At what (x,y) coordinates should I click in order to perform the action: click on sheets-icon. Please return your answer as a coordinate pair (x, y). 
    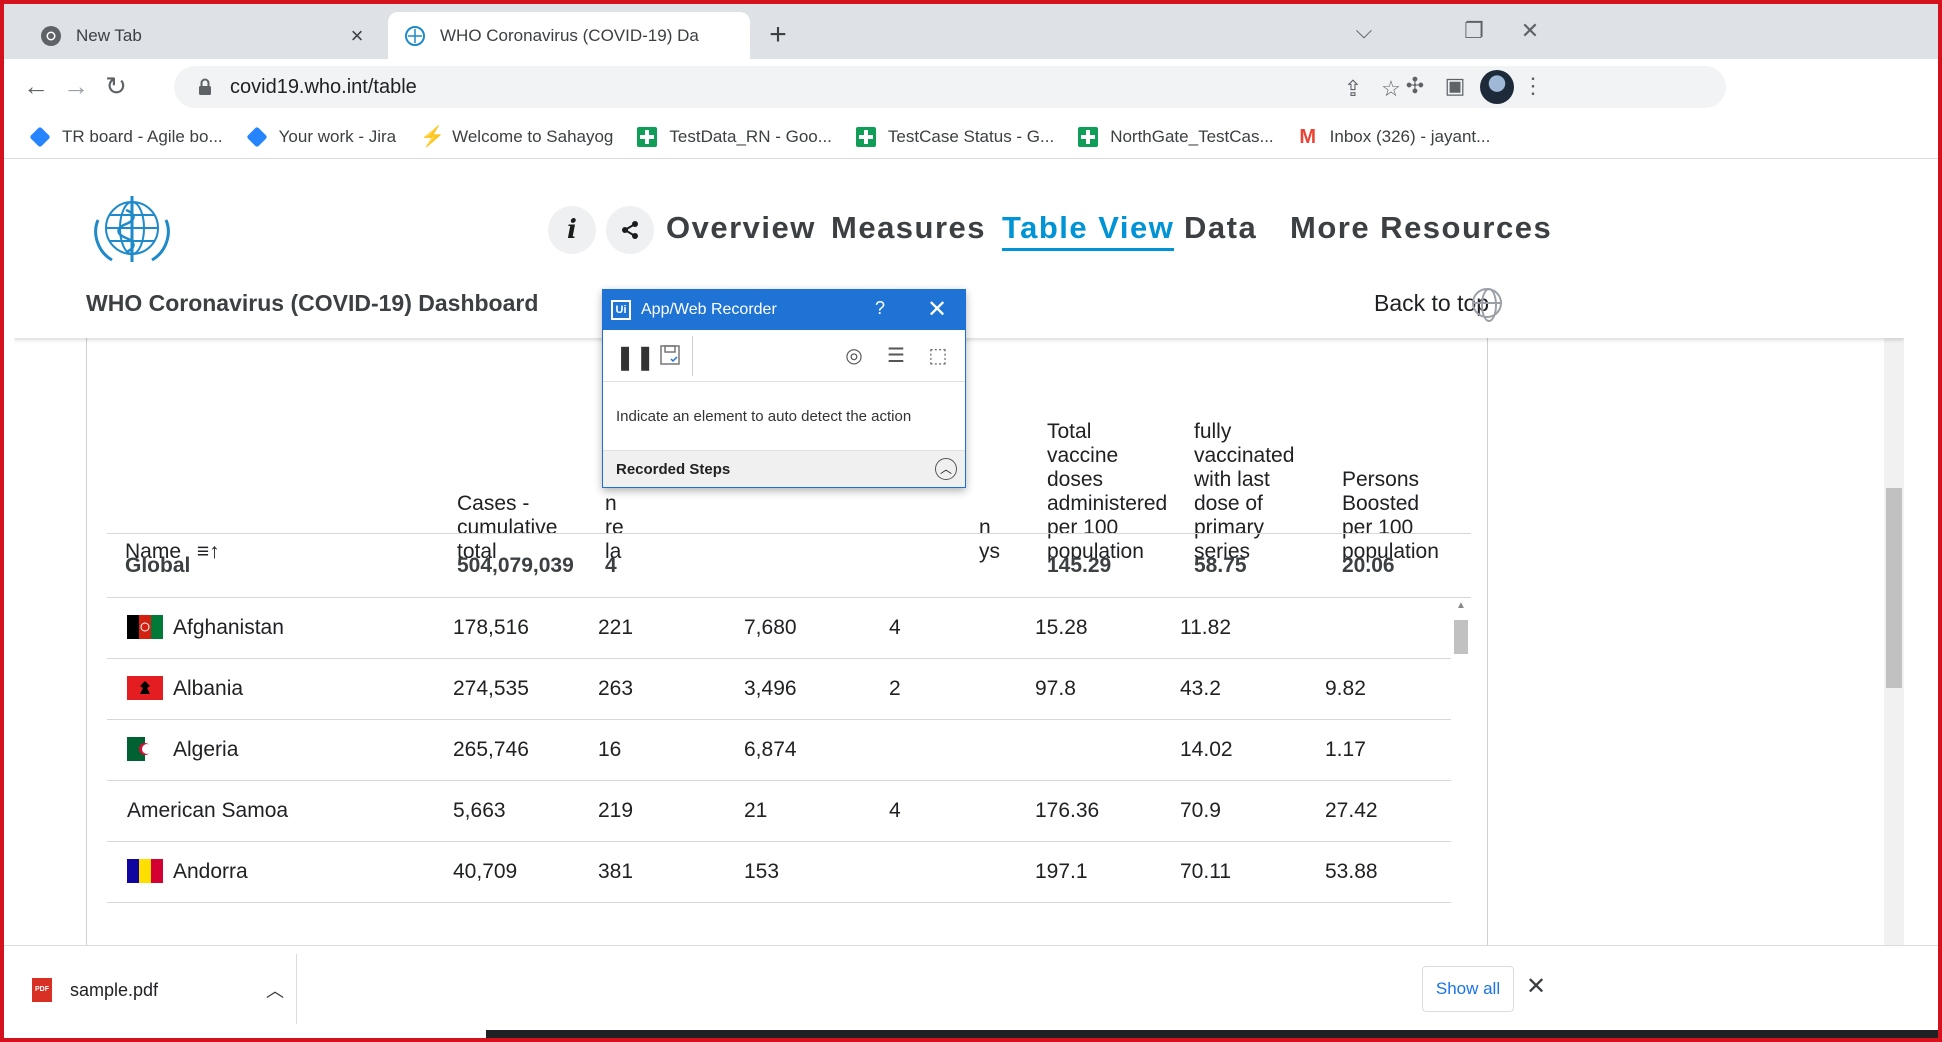
    Looking at the image, I should click on (1088, 136).